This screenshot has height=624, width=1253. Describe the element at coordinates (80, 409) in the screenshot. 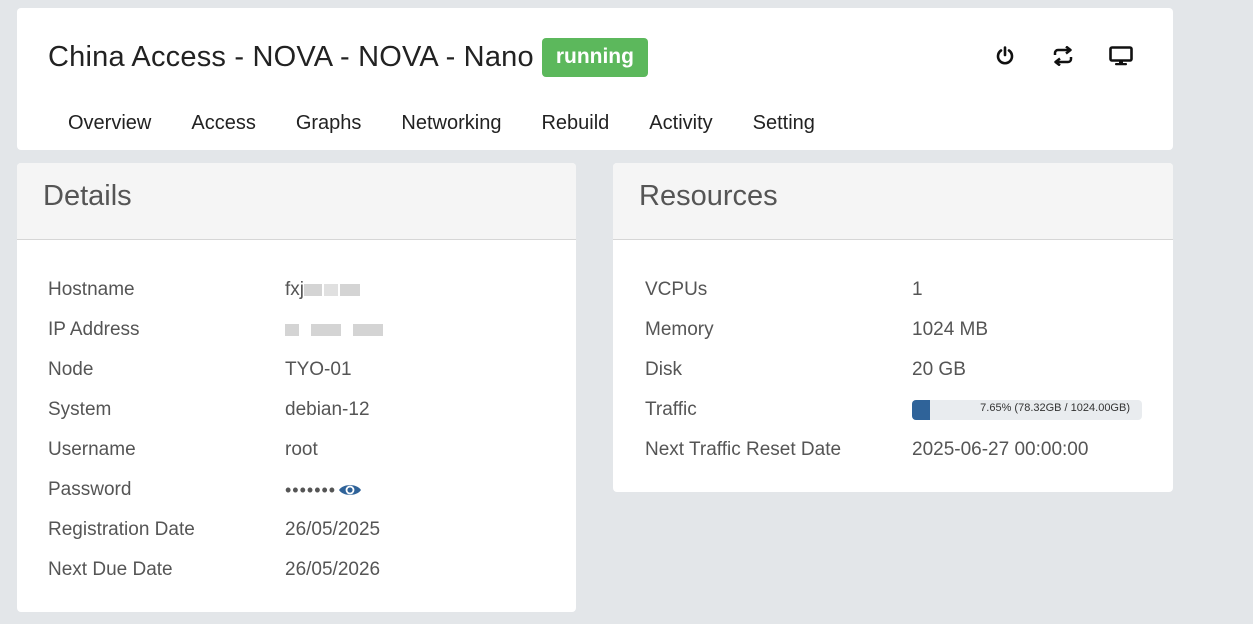

I see `system-label: System` at that location.